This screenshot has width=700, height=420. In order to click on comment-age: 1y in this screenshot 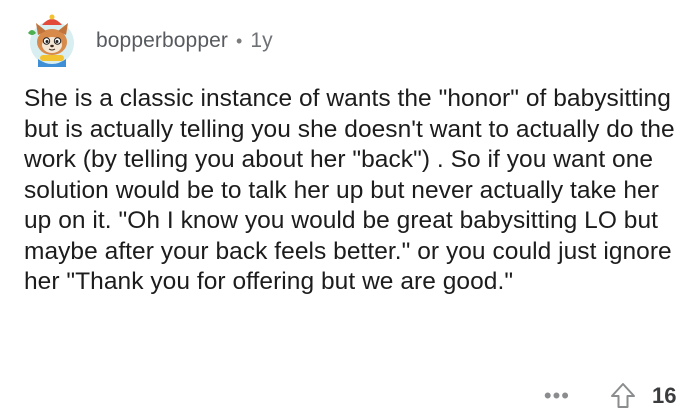, I will do `click(261, 40)`.